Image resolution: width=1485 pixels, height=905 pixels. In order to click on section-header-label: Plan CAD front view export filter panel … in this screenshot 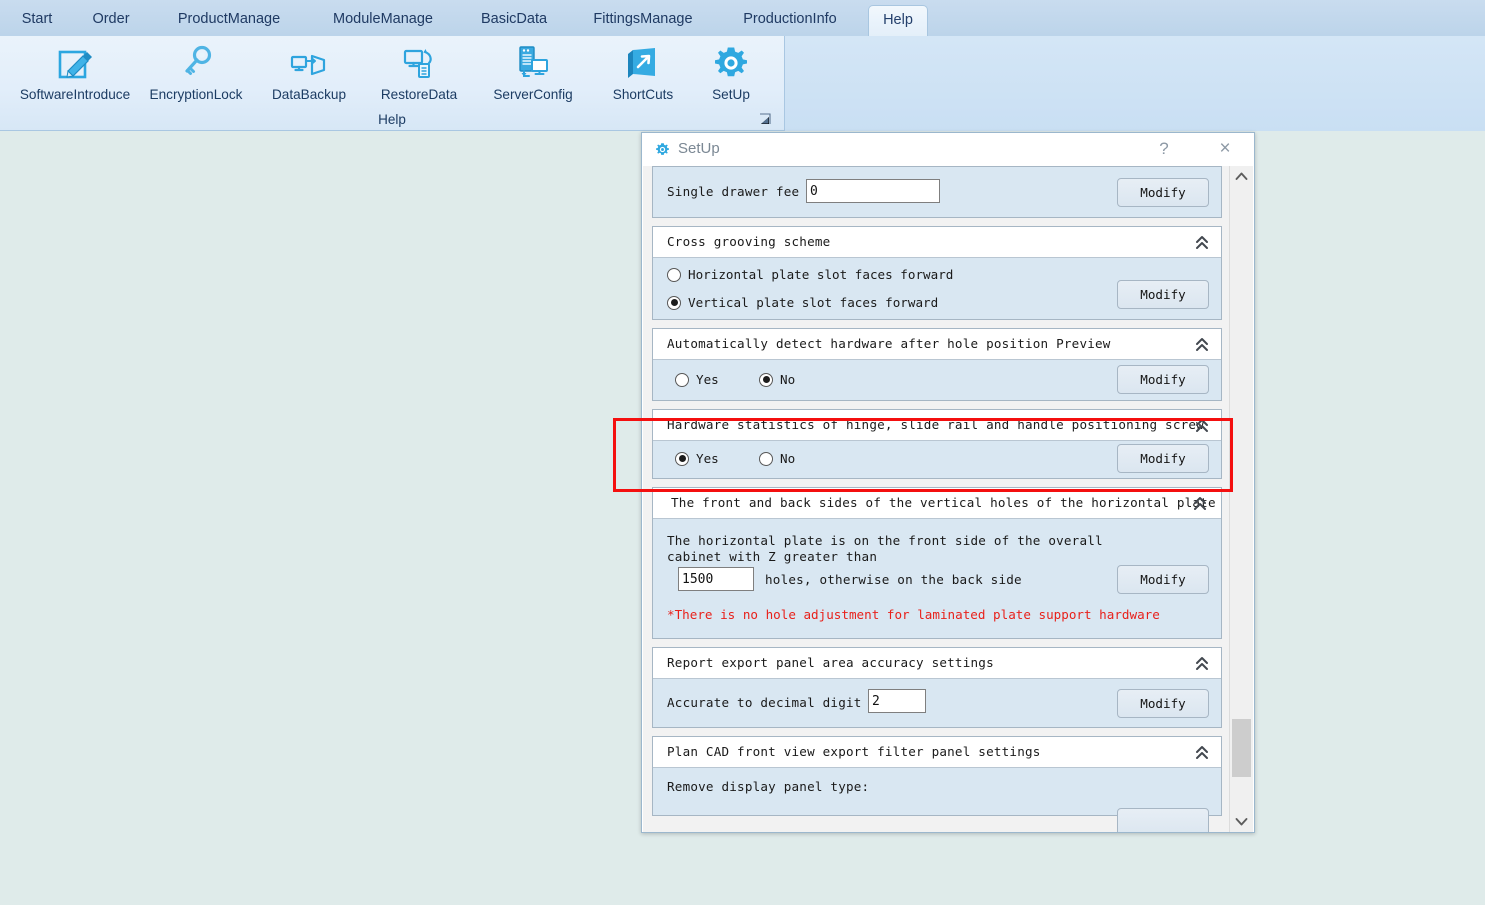, I will do `click(854, 751)`.